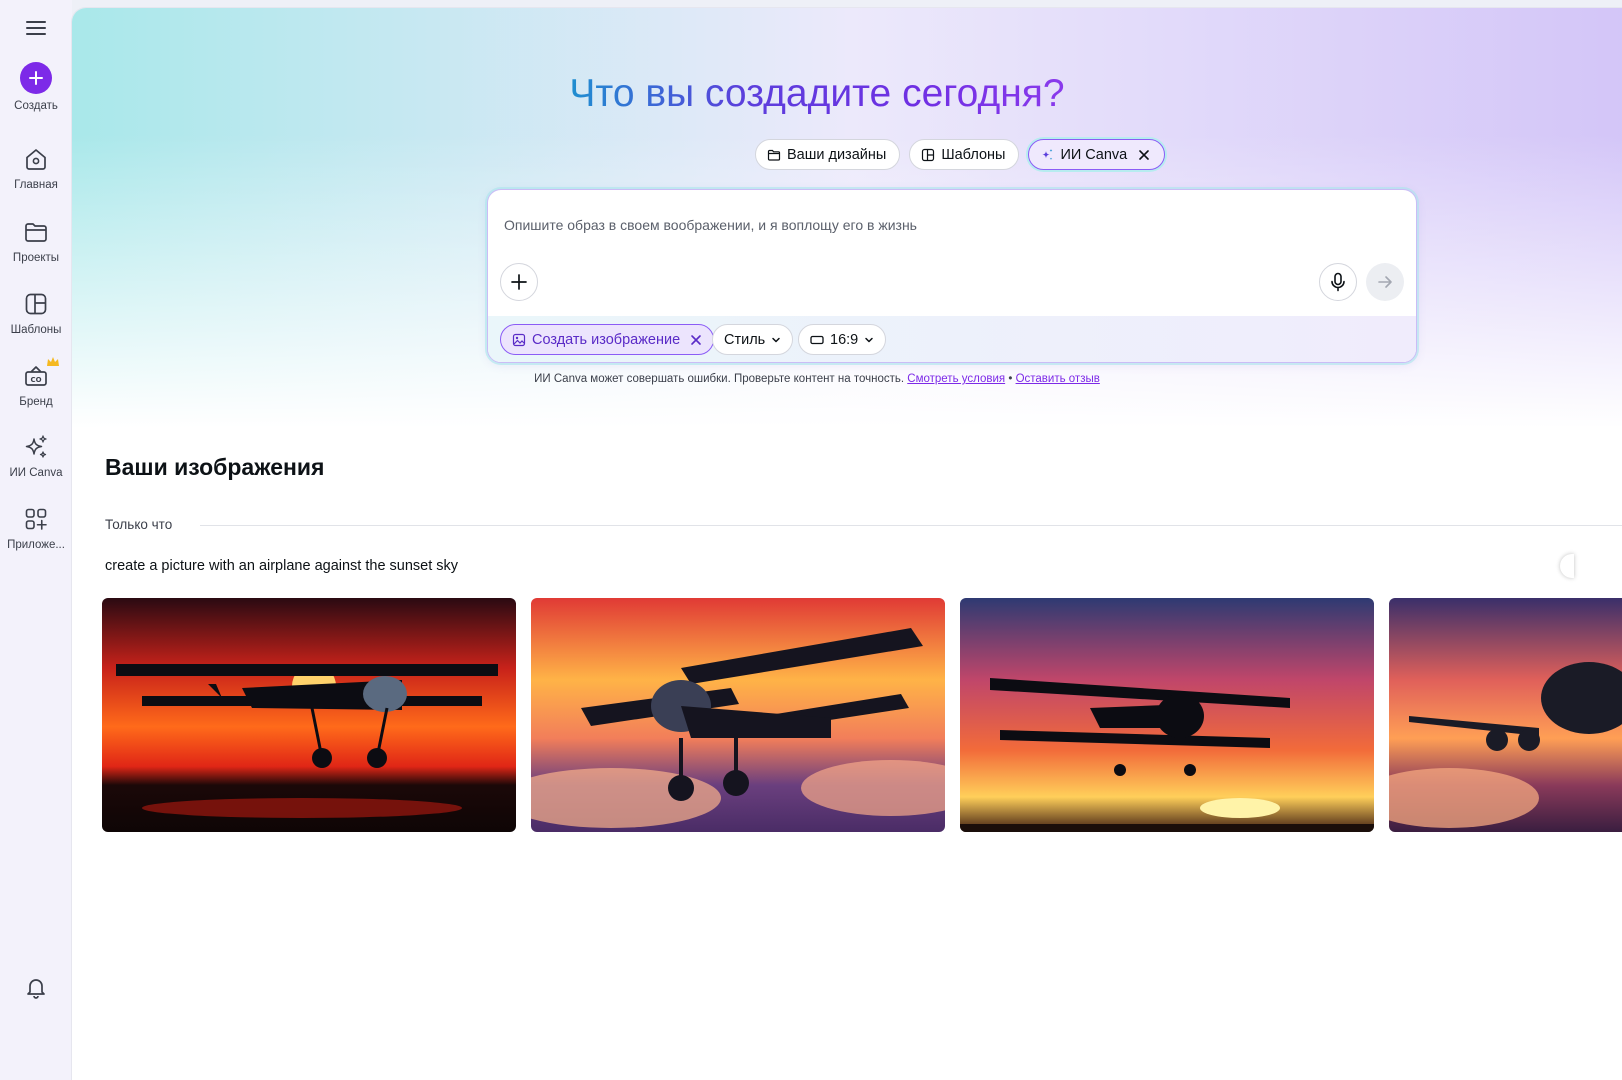 This screenshot has width=1622, height=1080. What do you see at coordinates (973, 154) in the screenshot?
I see `chip-label: Шаблоны` at bounding box center [973, 154].